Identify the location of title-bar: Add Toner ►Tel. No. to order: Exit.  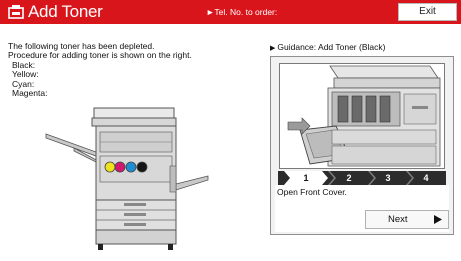
(230, 12).